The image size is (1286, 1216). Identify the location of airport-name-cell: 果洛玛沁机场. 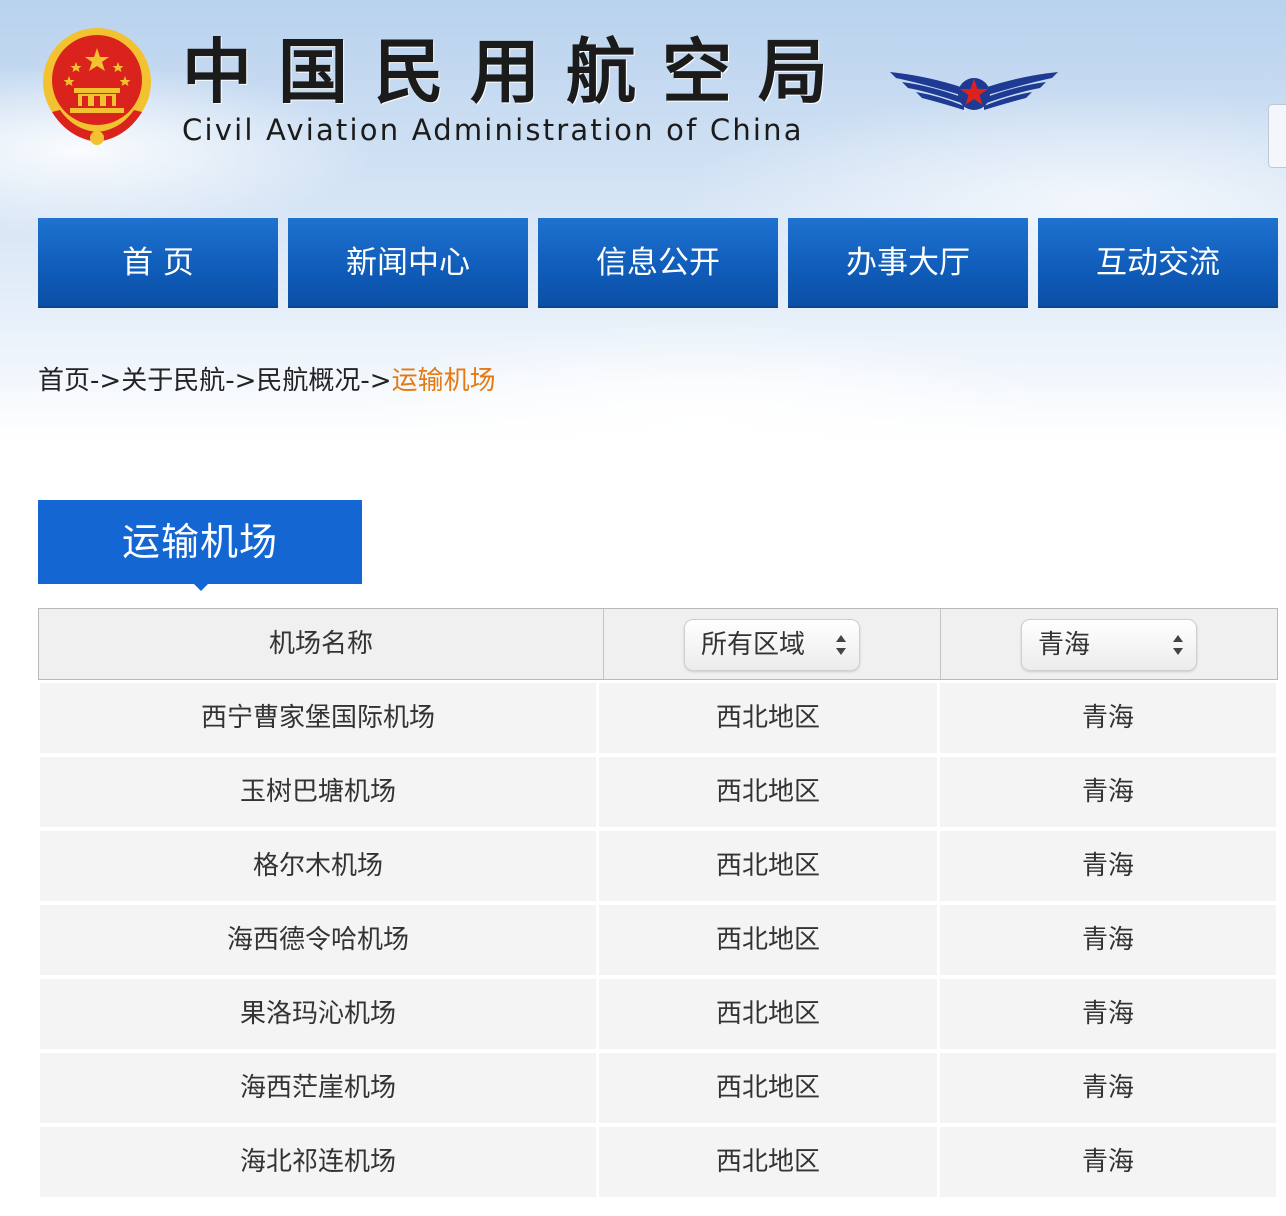
(318, 1014).